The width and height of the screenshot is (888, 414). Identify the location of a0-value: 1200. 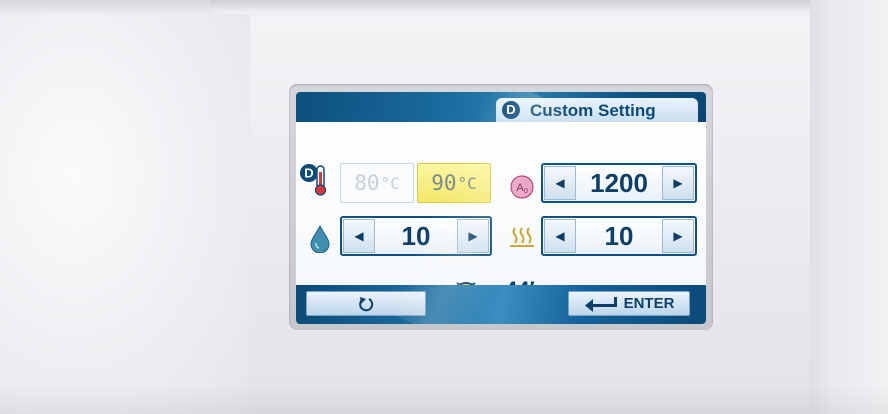
(619, 182).